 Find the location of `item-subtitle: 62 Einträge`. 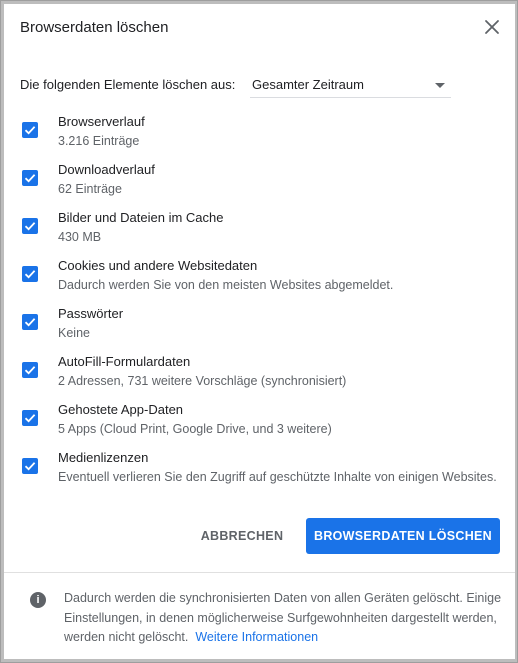

item-subtitle: 62 Einträge is located at coordinates (90, 189).